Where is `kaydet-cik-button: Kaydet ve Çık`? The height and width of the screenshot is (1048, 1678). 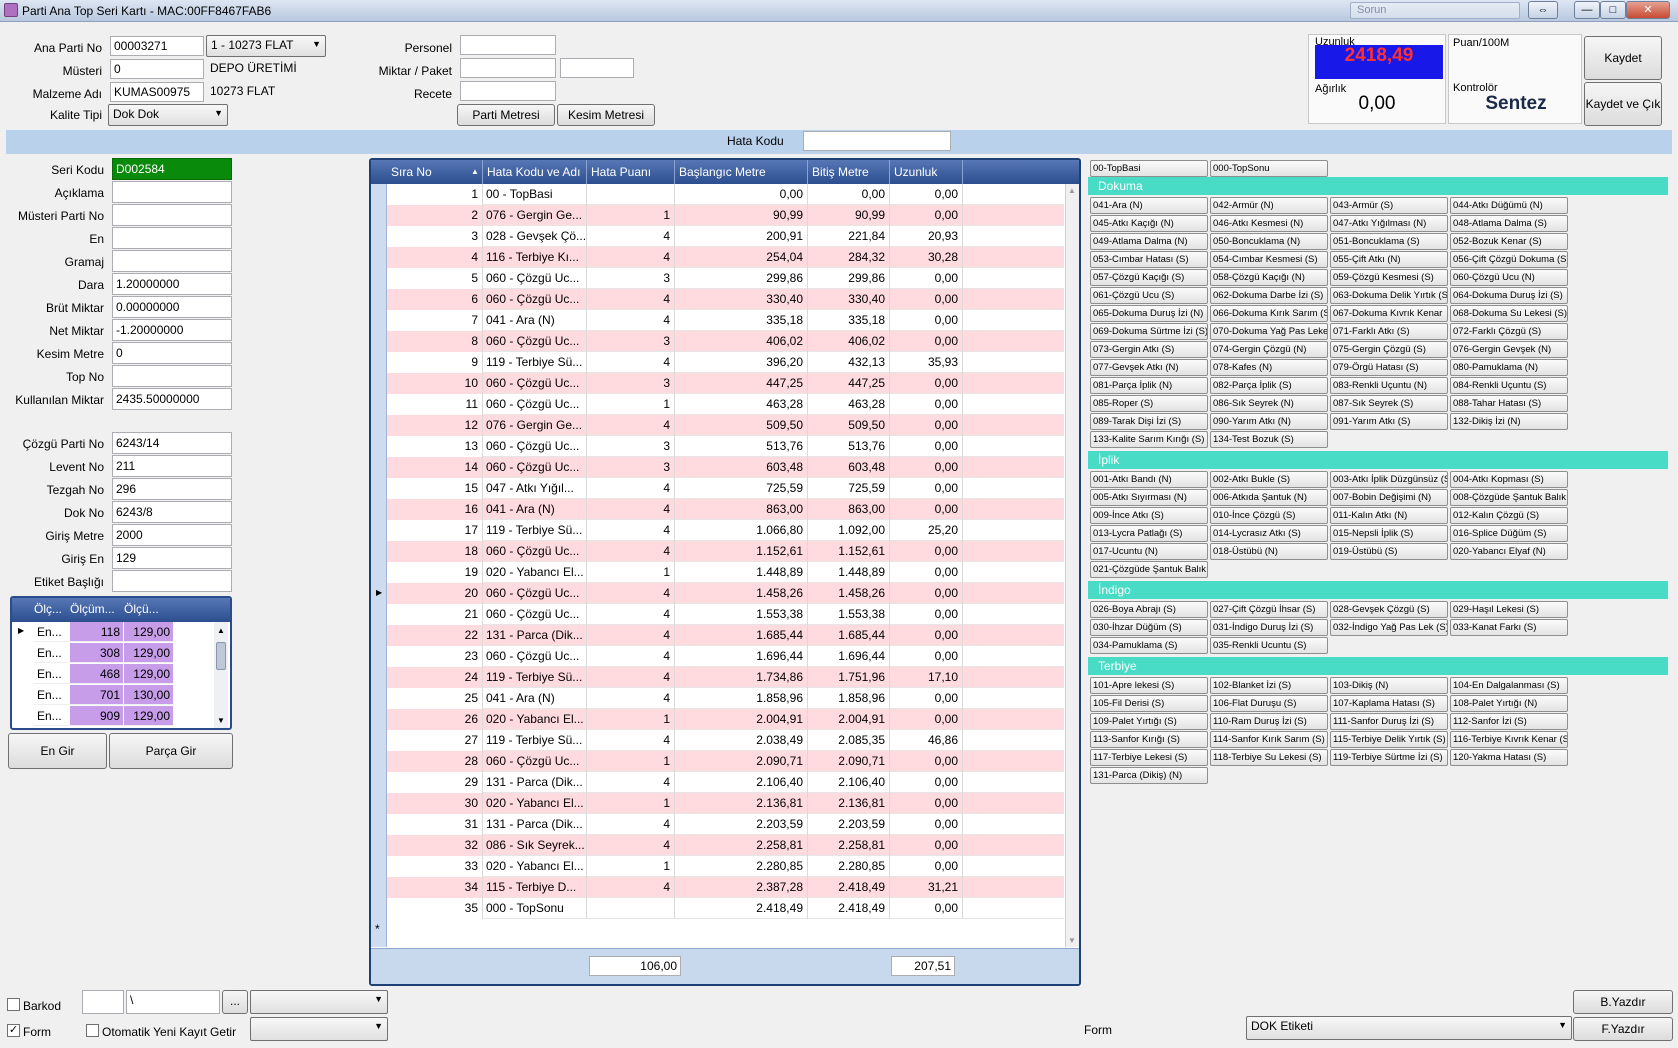
kaydet-cik-button: Kaydet ve Çık is located at coordinates (1623, 104).